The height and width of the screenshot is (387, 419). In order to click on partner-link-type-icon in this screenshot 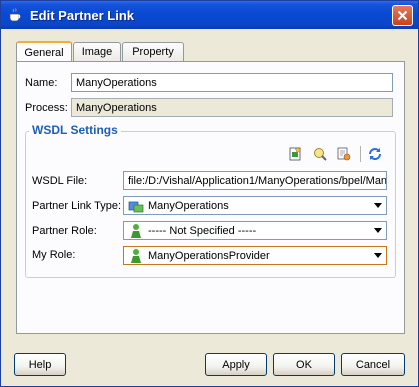, I will do `click(136, 206)`.